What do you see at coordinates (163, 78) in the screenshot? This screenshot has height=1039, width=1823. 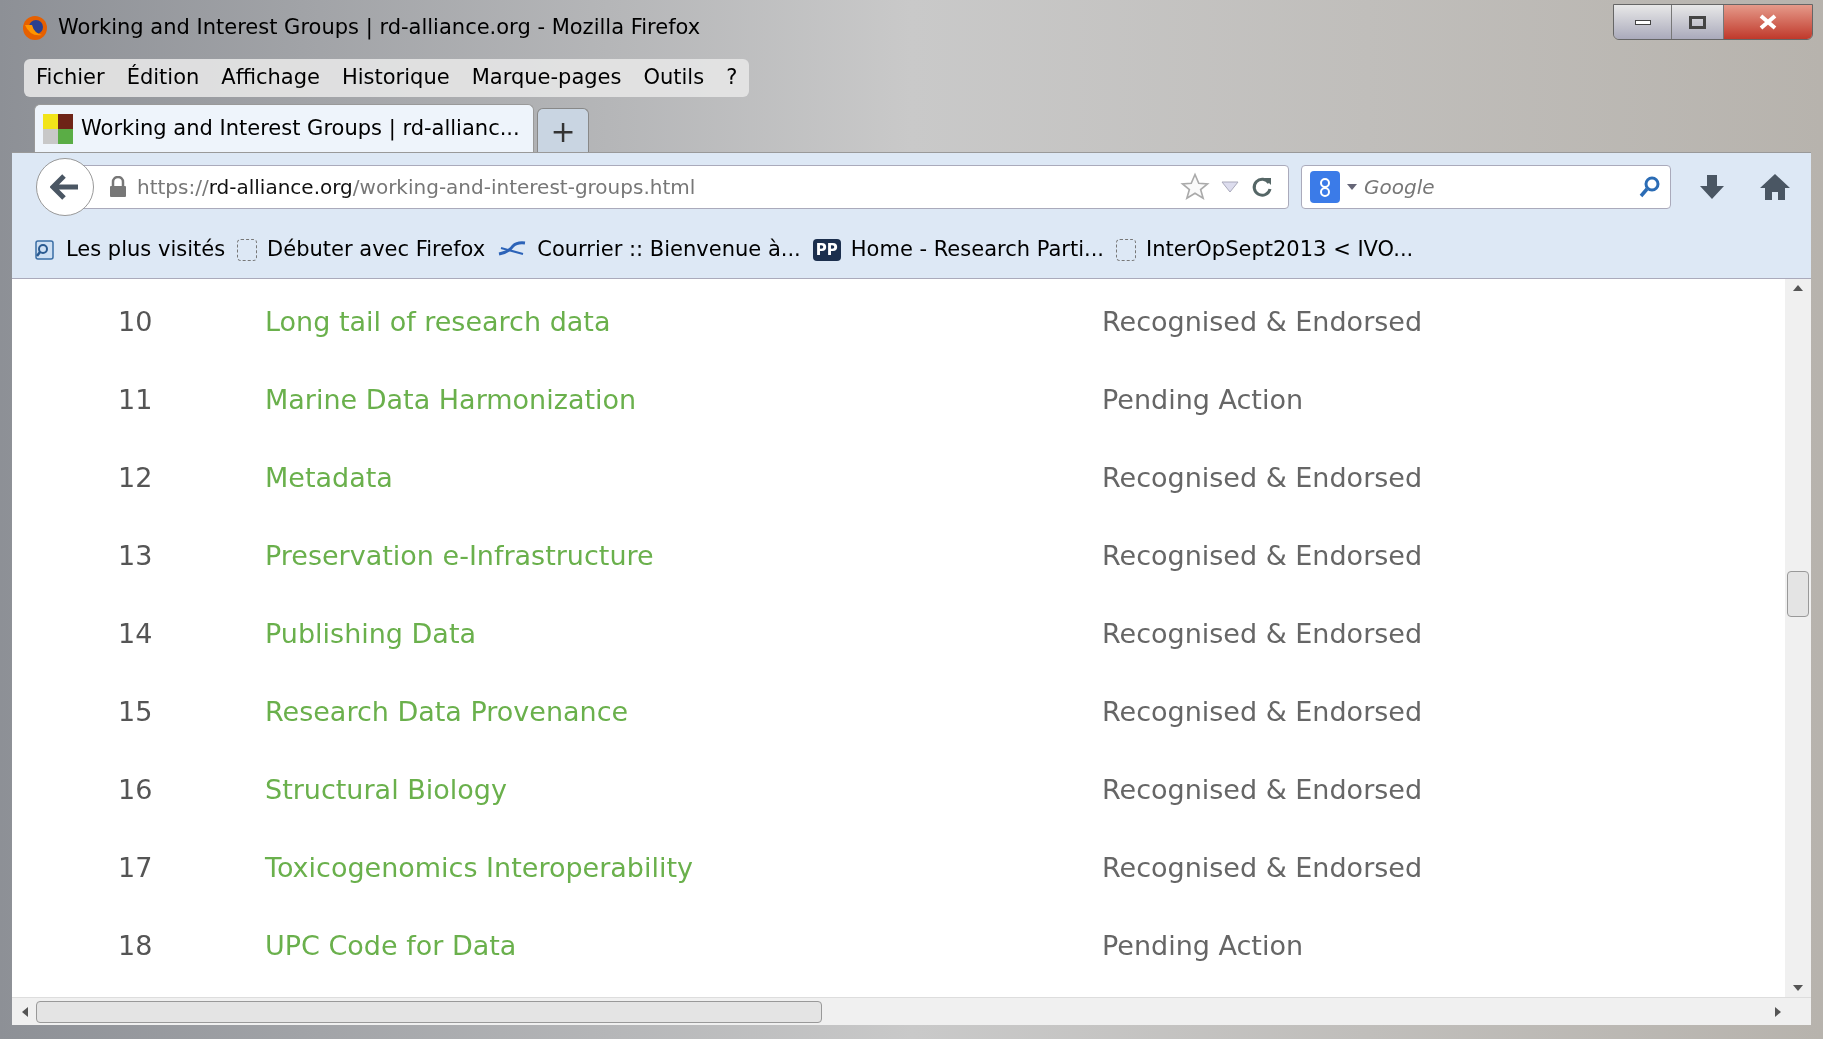 I see `menu-item: Édition` at bounding box center [163, 78].